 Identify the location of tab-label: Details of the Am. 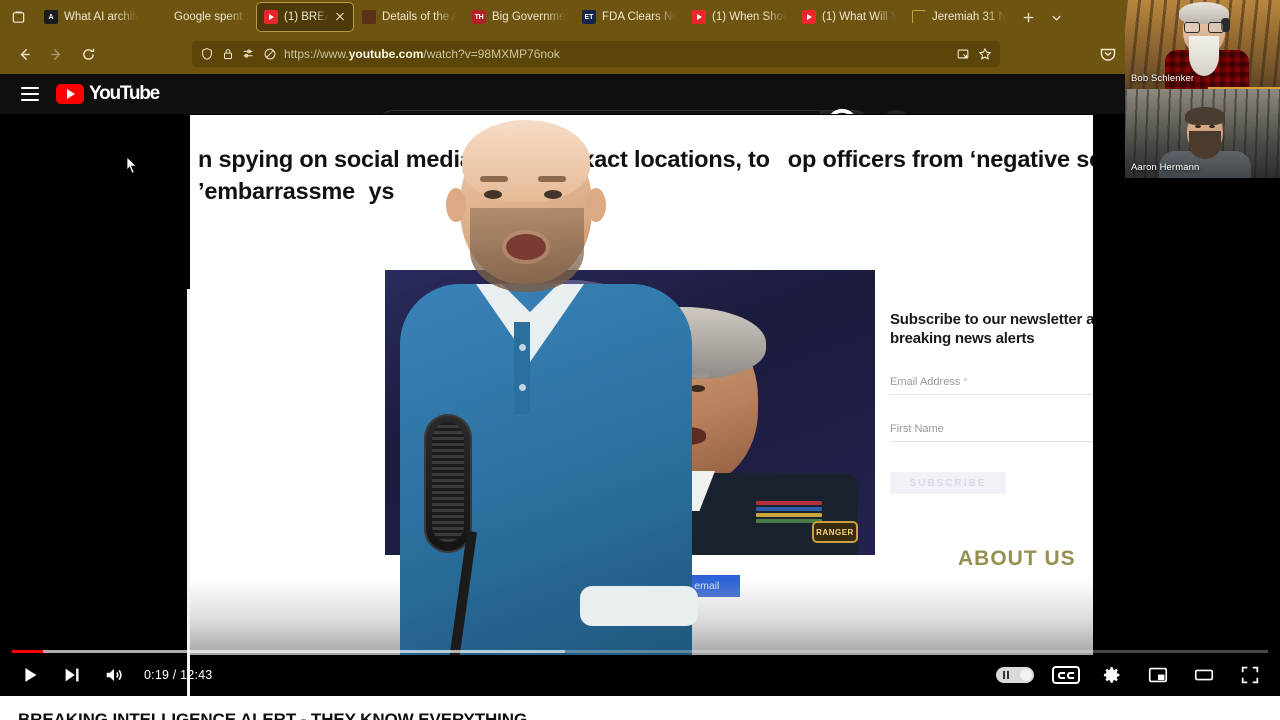
(419, 17).